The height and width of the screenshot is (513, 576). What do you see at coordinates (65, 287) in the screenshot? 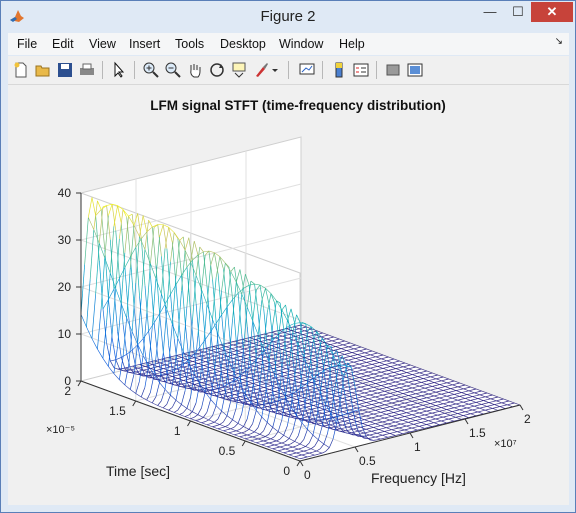
I see `z-tick-label: 20` at bounding box center [65, 287].